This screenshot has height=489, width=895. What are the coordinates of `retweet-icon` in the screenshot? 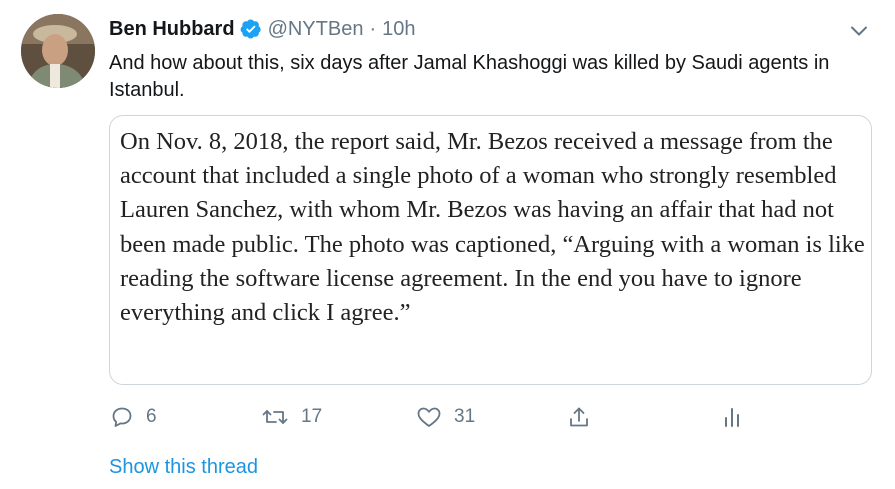 It's located at (275, 417).